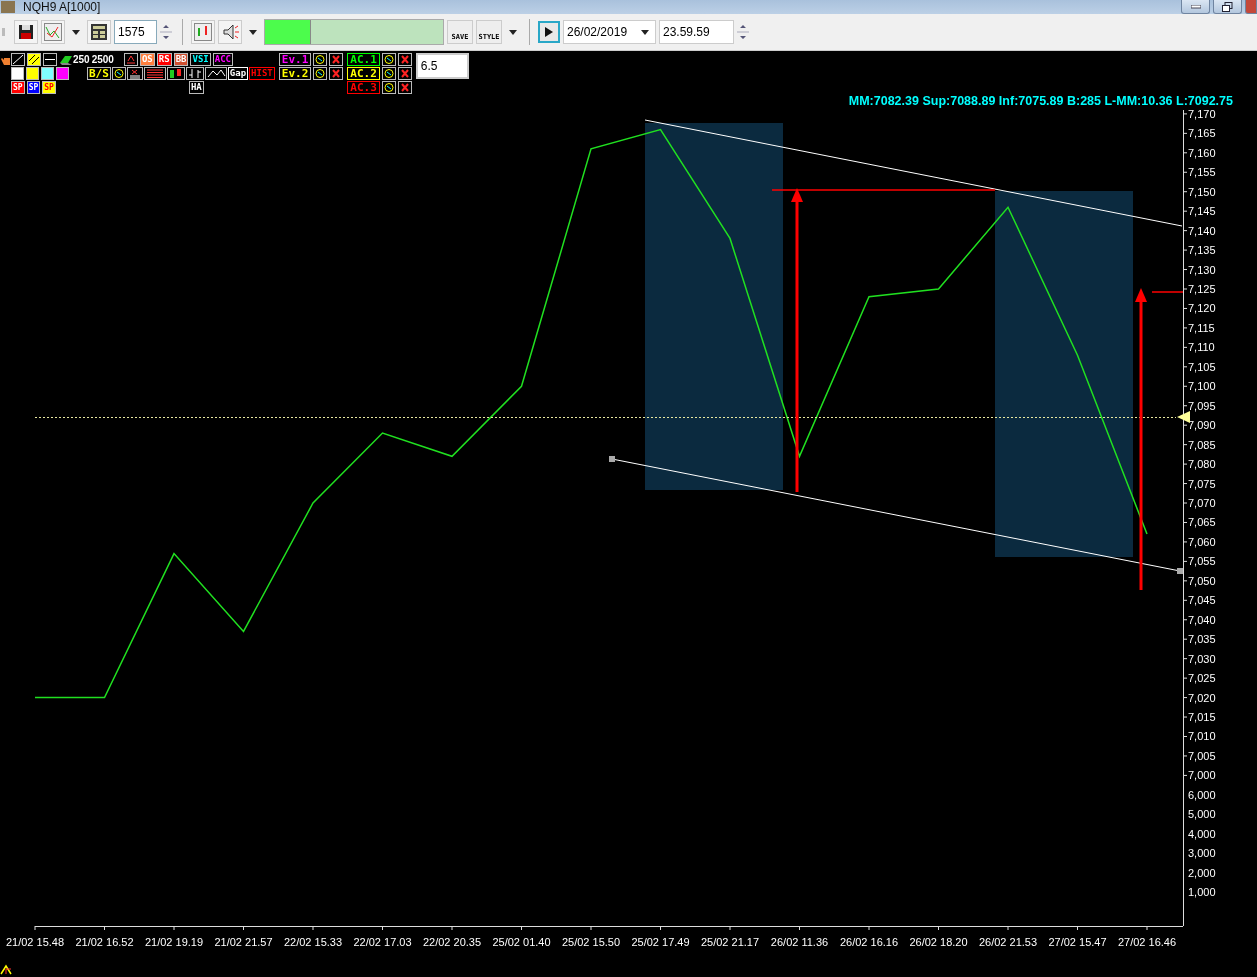  What do you see at coordinates (1202, 522) in the screenshot?
I see `y-axis-label: 7,065` at bounding box center [1202, 522].